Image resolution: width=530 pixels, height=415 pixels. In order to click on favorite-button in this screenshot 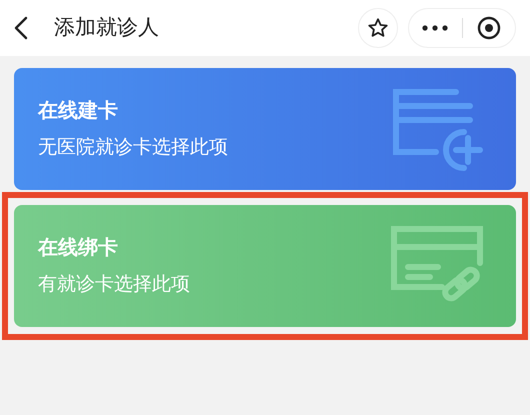, I will do `click(378, 28)`.